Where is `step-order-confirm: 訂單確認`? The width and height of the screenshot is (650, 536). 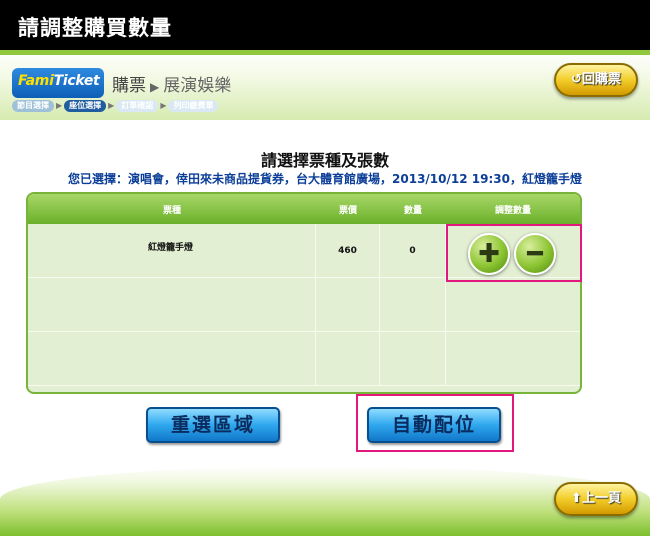 step-order-confirm: 訂單確認 is located at coordinates (137, 106).